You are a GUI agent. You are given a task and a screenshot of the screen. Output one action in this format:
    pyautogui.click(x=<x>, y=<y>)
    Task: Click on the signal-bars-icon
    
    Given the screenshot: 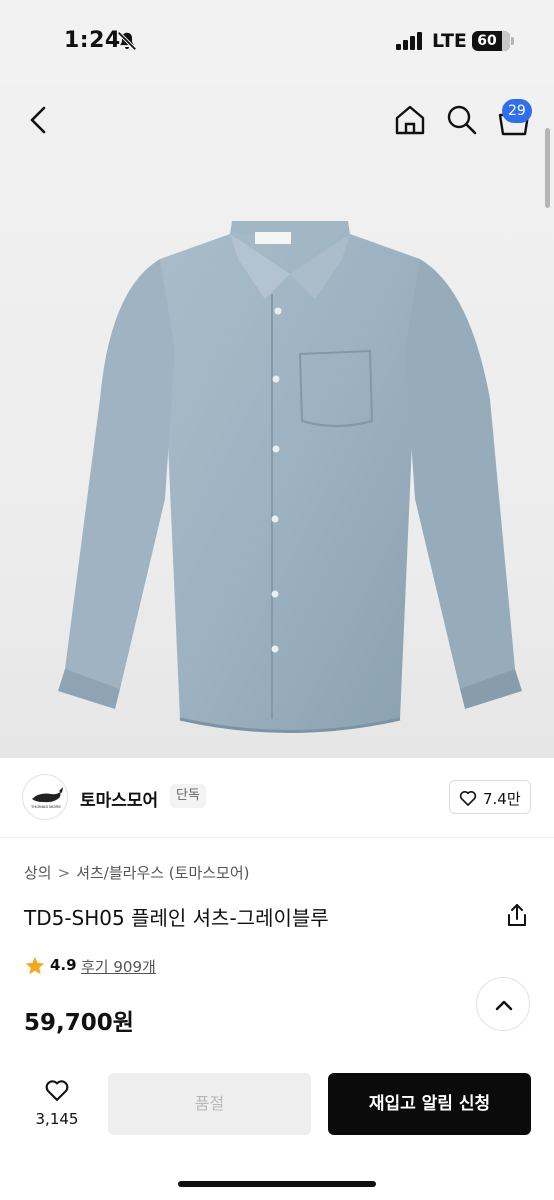 What is the action you would take?
    pyautogui.click(x=410, y=41)
    